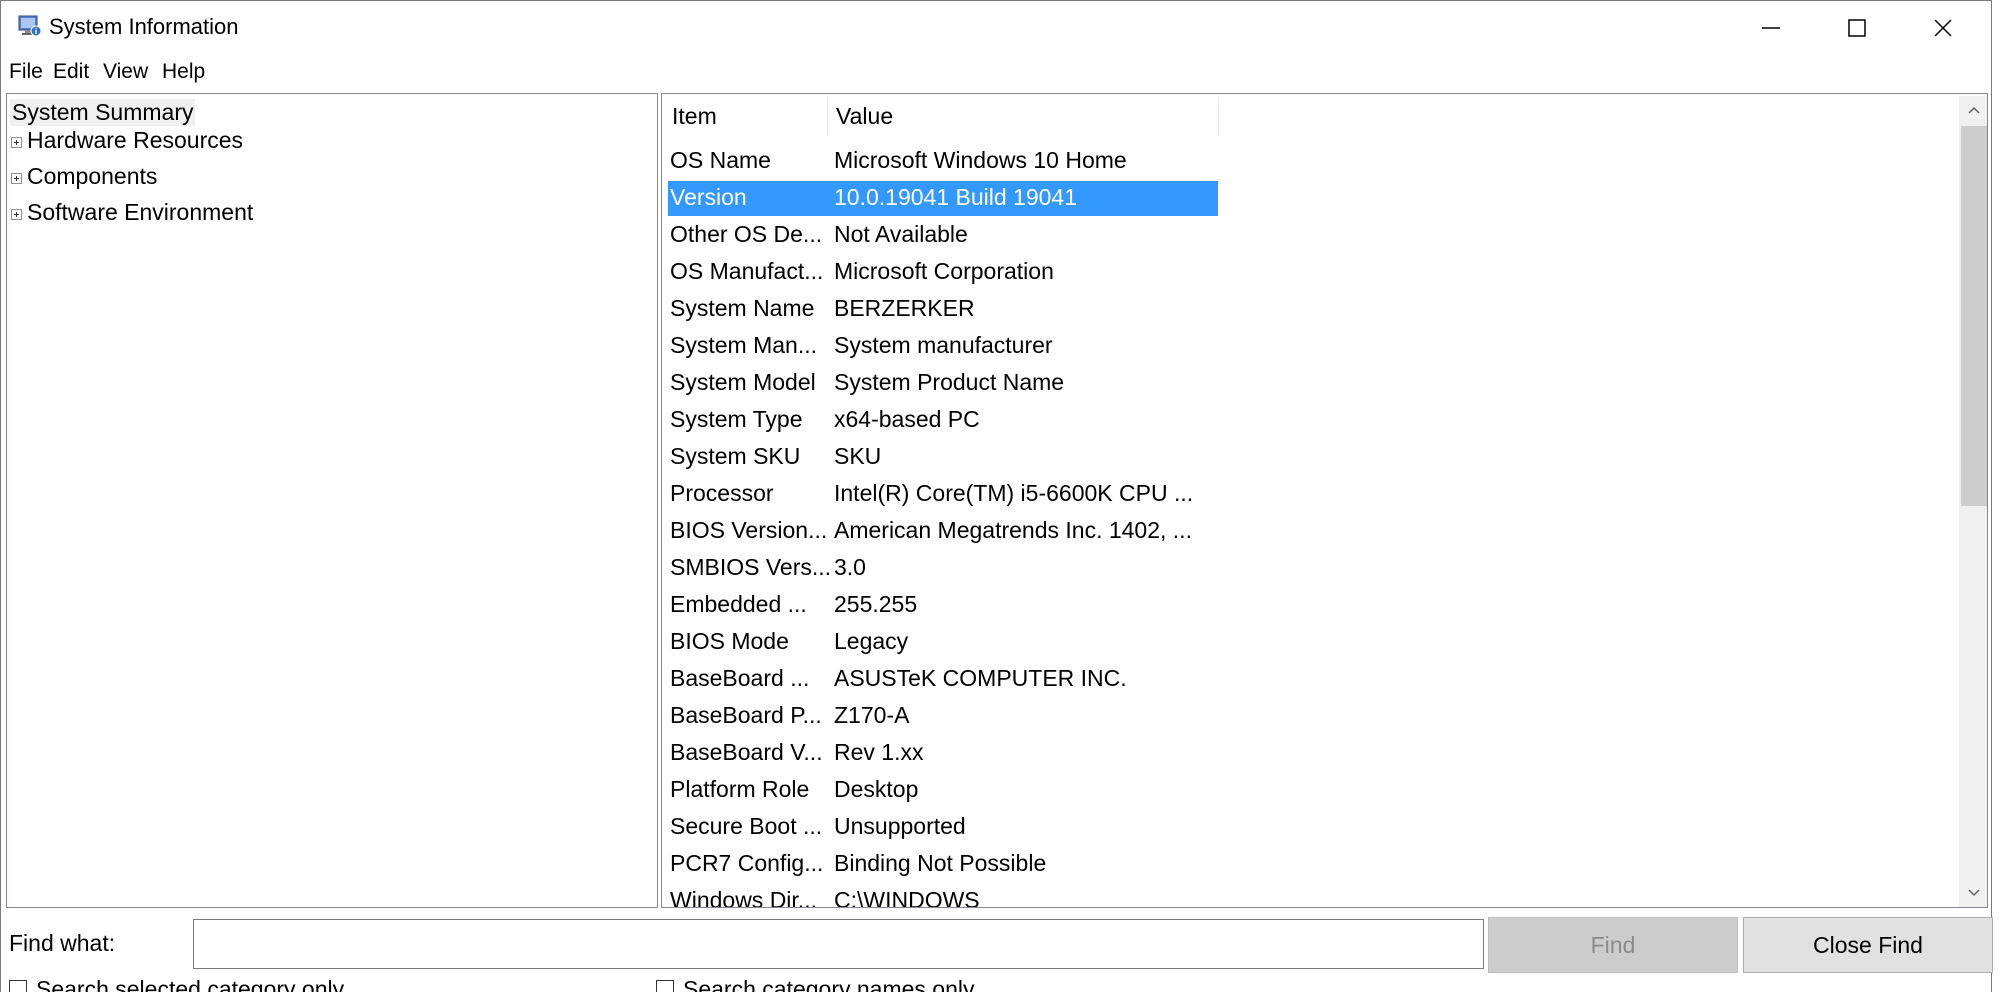 This screenshot has height=992, width=2000. Describe the element at coordinates (955, 197) in the screenshot. I see `row-value-cell: 10.0.19041 Build 19041` at that location.